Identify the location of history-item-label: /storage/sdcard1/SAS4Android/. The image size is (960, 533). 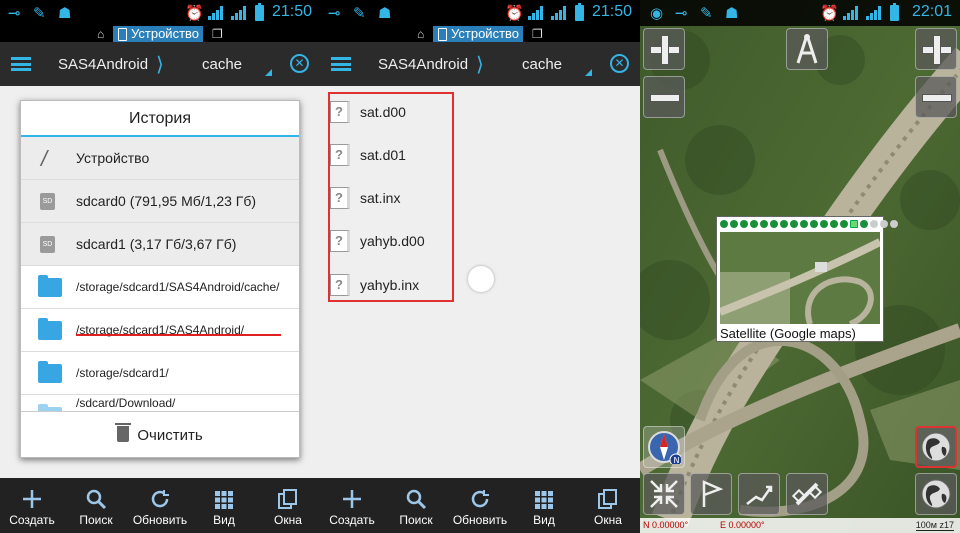
(160, 330).